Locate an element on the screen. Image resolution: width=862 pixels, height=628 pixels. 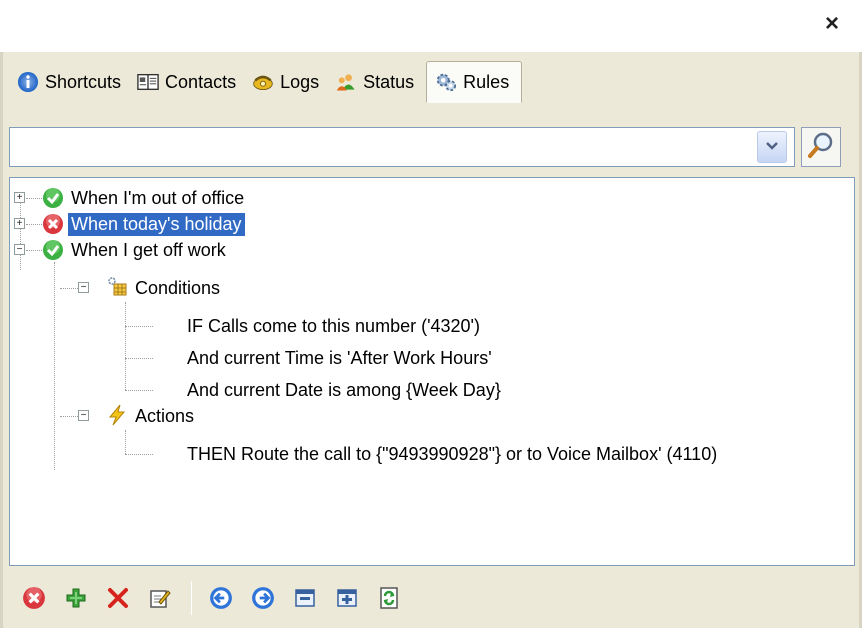
tree-item-rule: When I get off work is located at coordinates (148, 250).